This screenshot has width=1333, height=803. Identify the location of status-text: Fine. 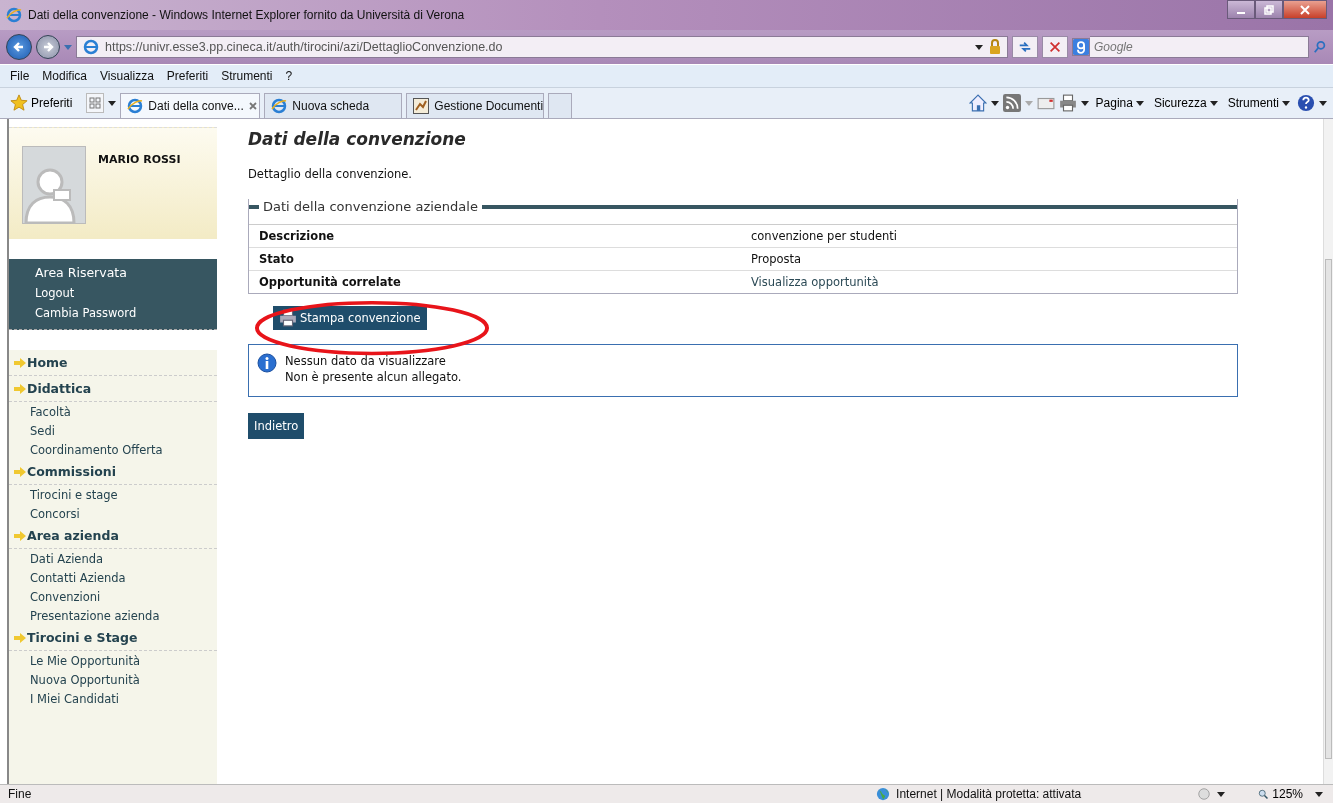
(20, 794).